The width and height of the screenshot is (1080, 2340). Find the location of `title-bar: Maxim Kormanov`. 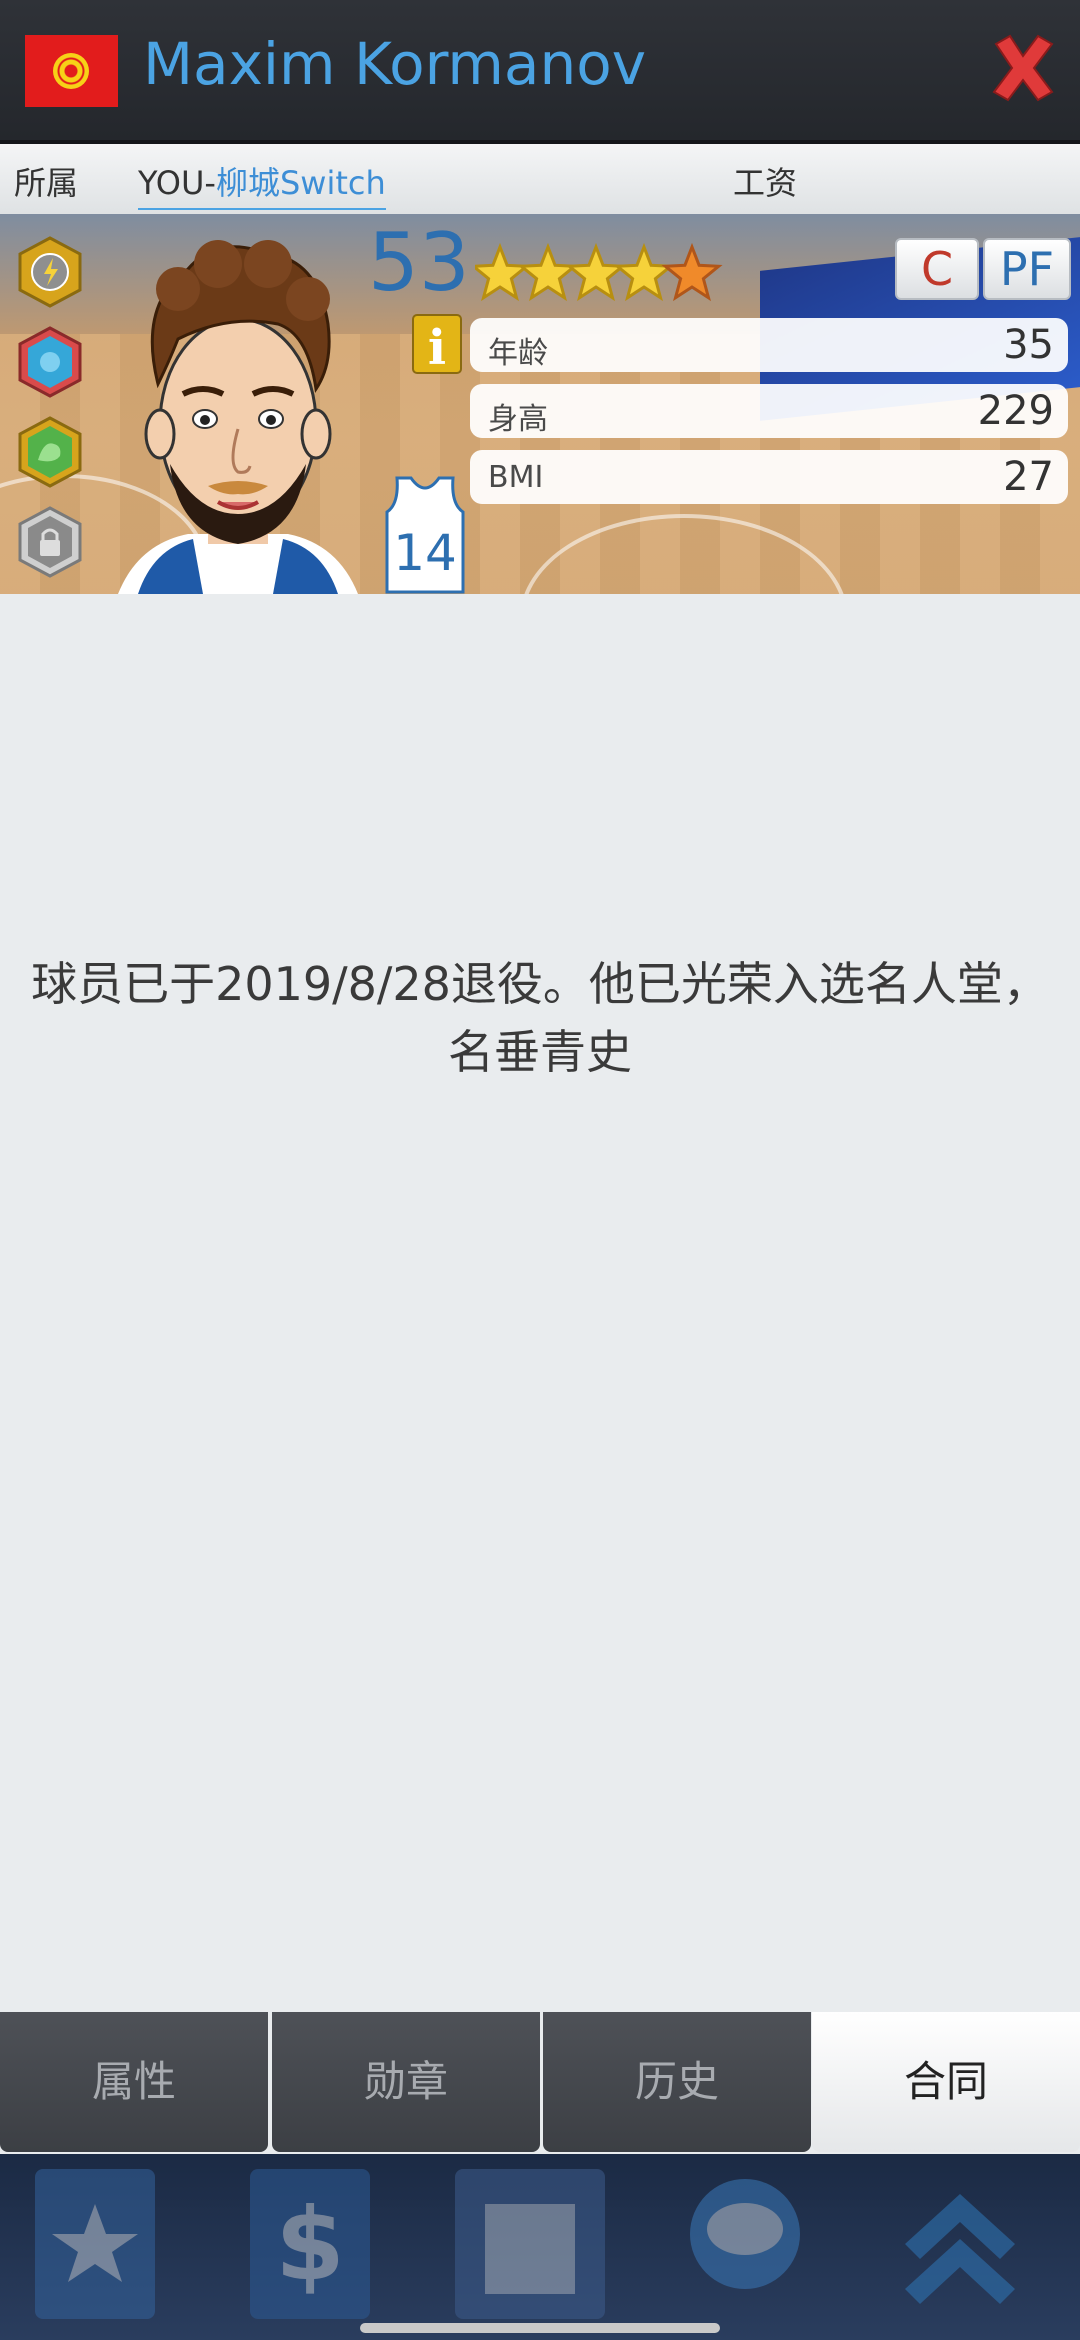

title-bar: Maxim Kormanov is located at coordinates (540, 72).